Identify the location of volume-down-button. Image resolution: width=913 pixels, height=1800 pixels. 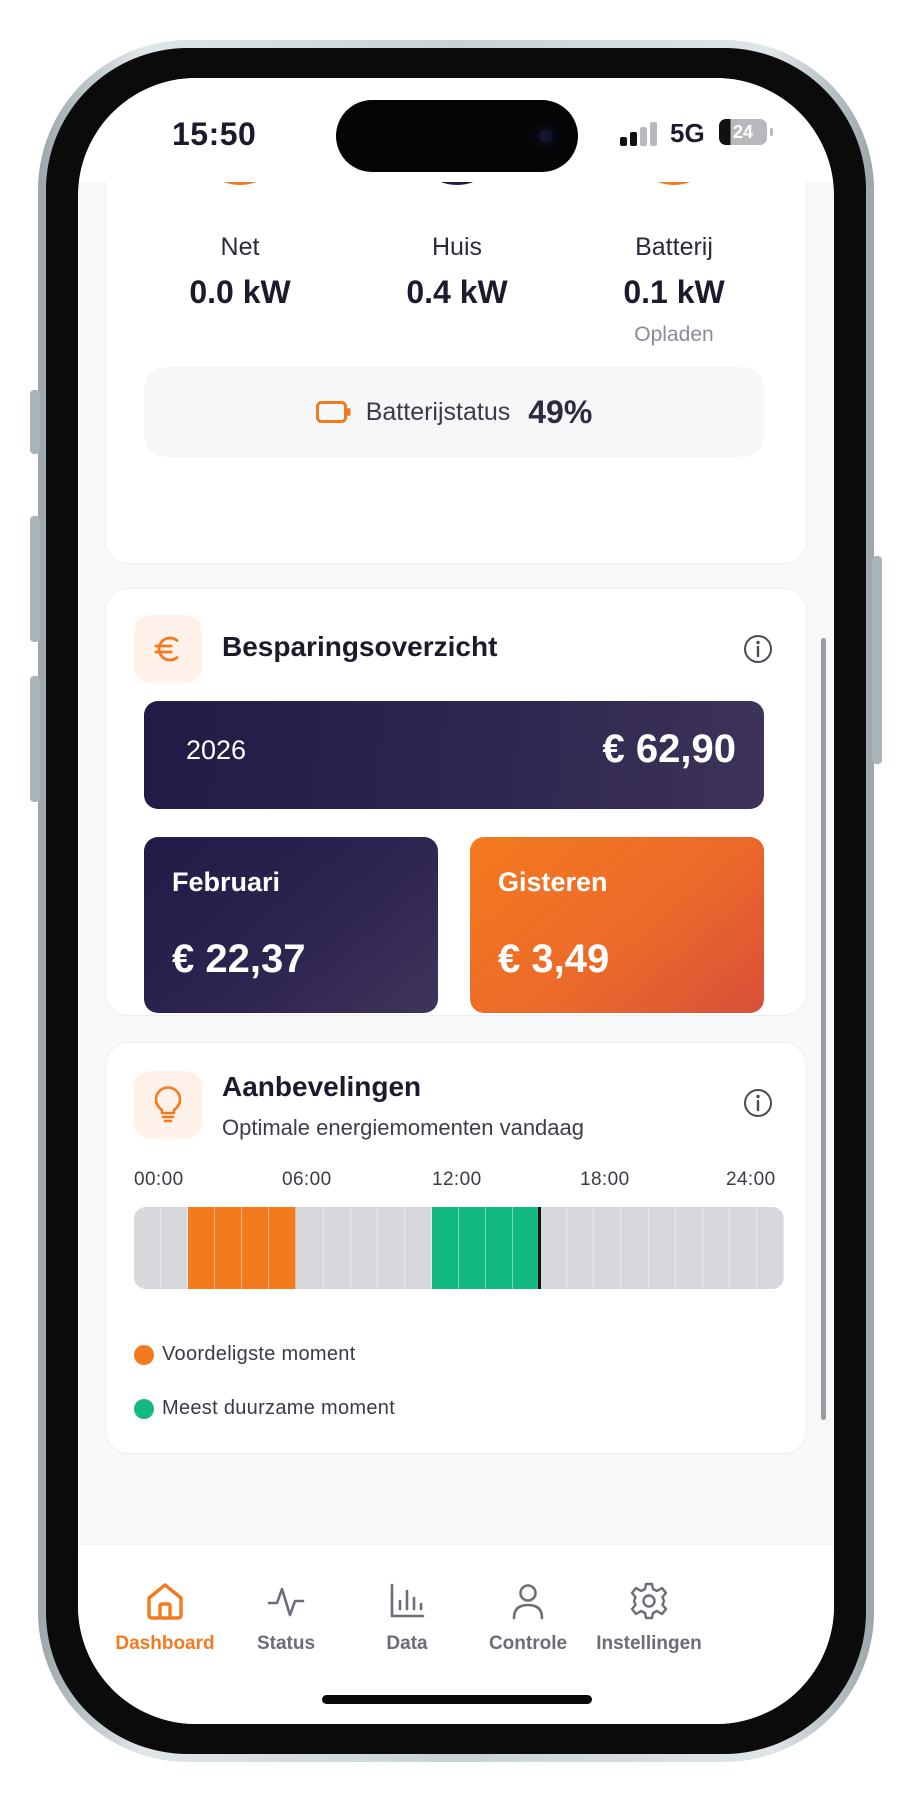
(35, 739).